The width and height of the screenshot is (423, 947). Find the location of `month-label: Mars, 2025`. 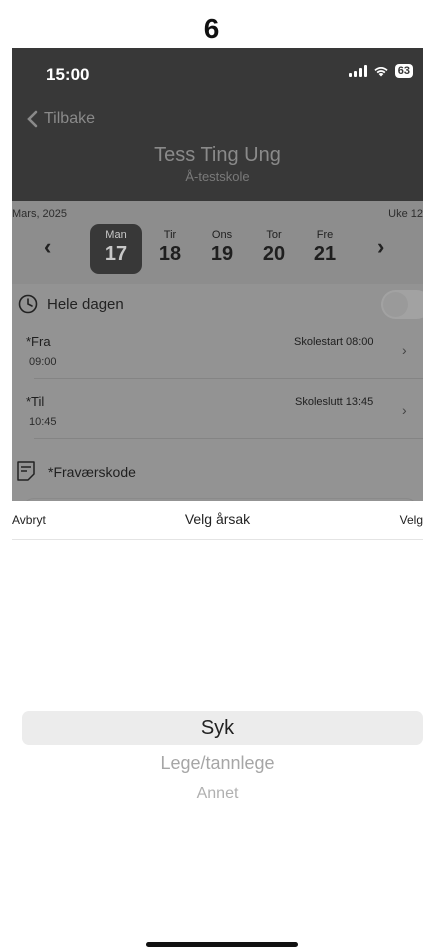

month-label: Mars, 2025 is located at coordinates (40, 214).